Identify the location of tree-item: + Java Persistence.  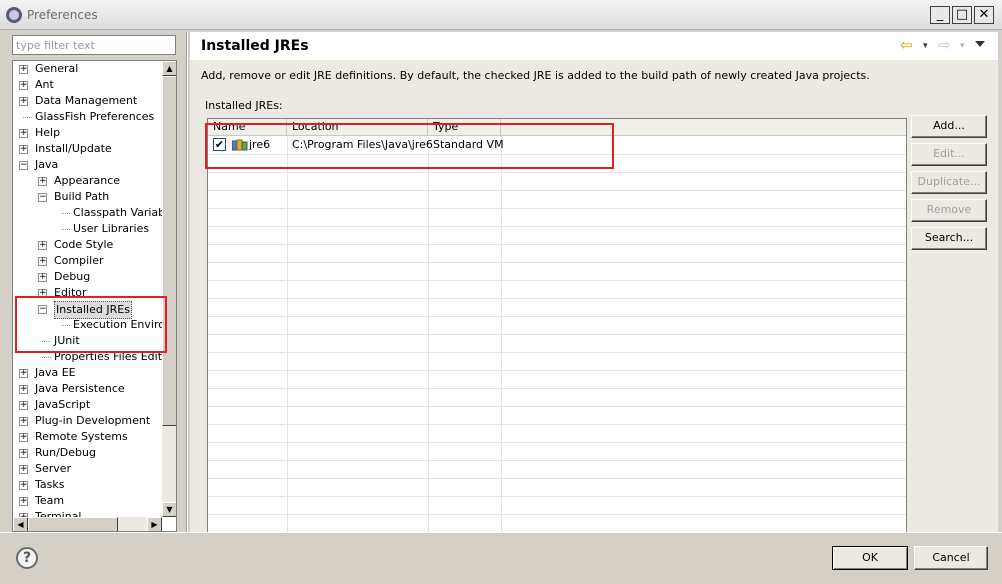
(88, 389).